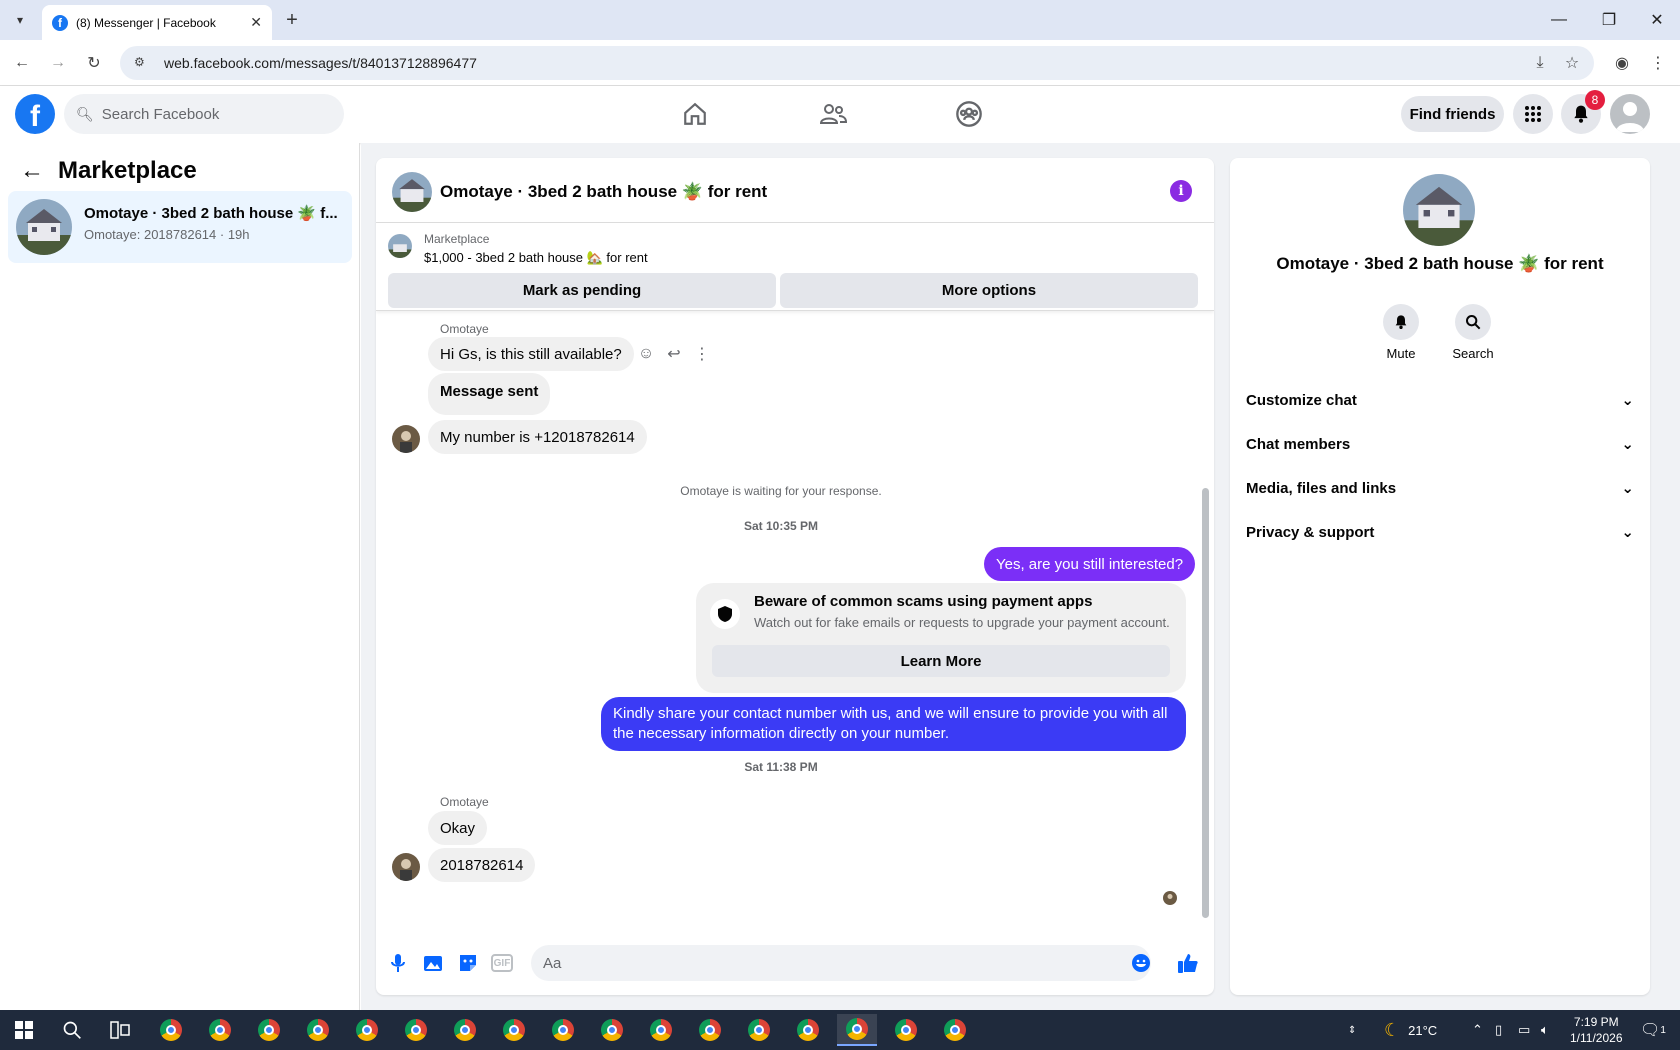 This screenshot has width=1680, height=1050. I want to click on site-settings-icon: ⚙, so click(142, 63).